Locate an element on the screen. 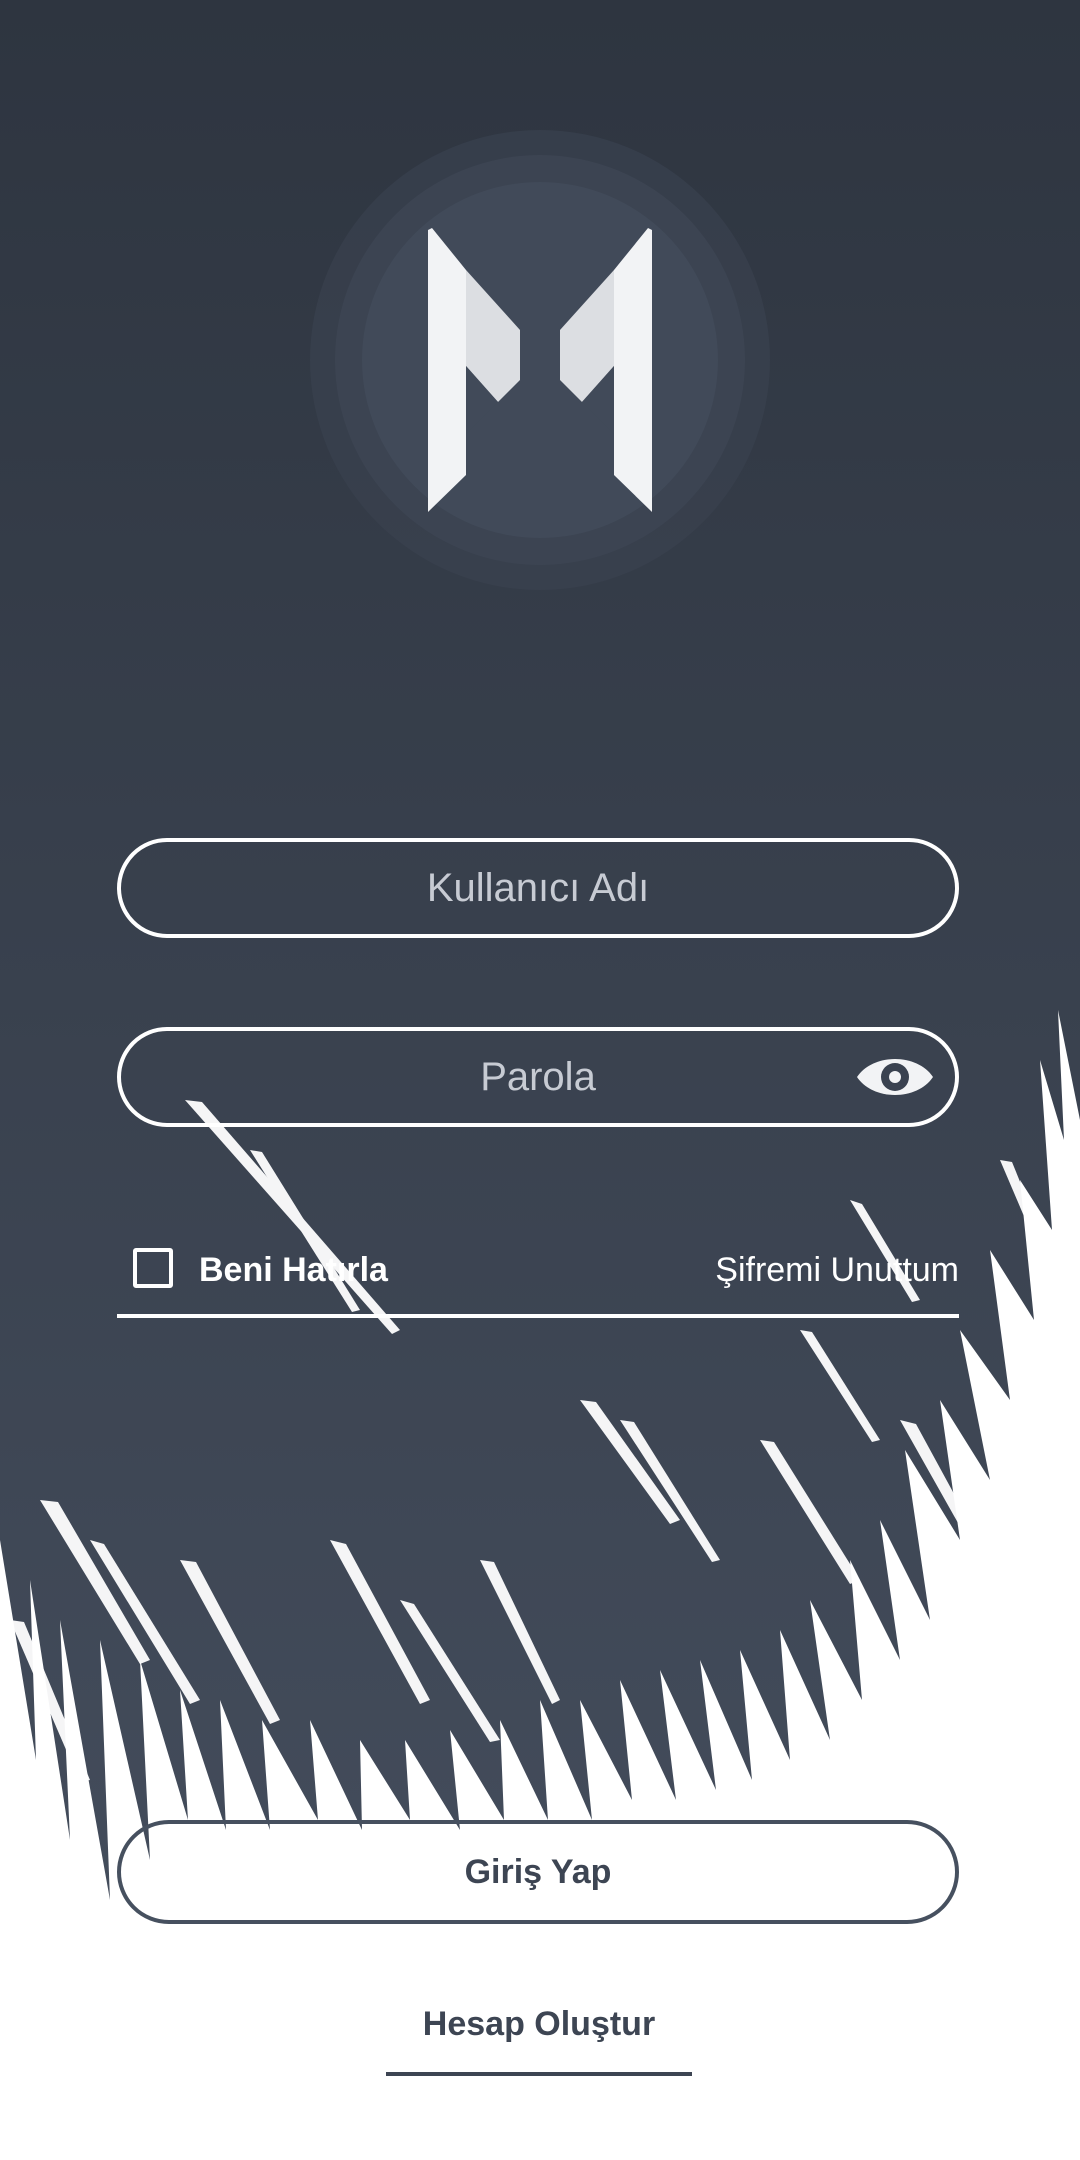 Image resolution: width=1080 pixels, height=2160 pixels. forgot-password-link: Şifremi Unuttum is located at coordinates (837, 1270).